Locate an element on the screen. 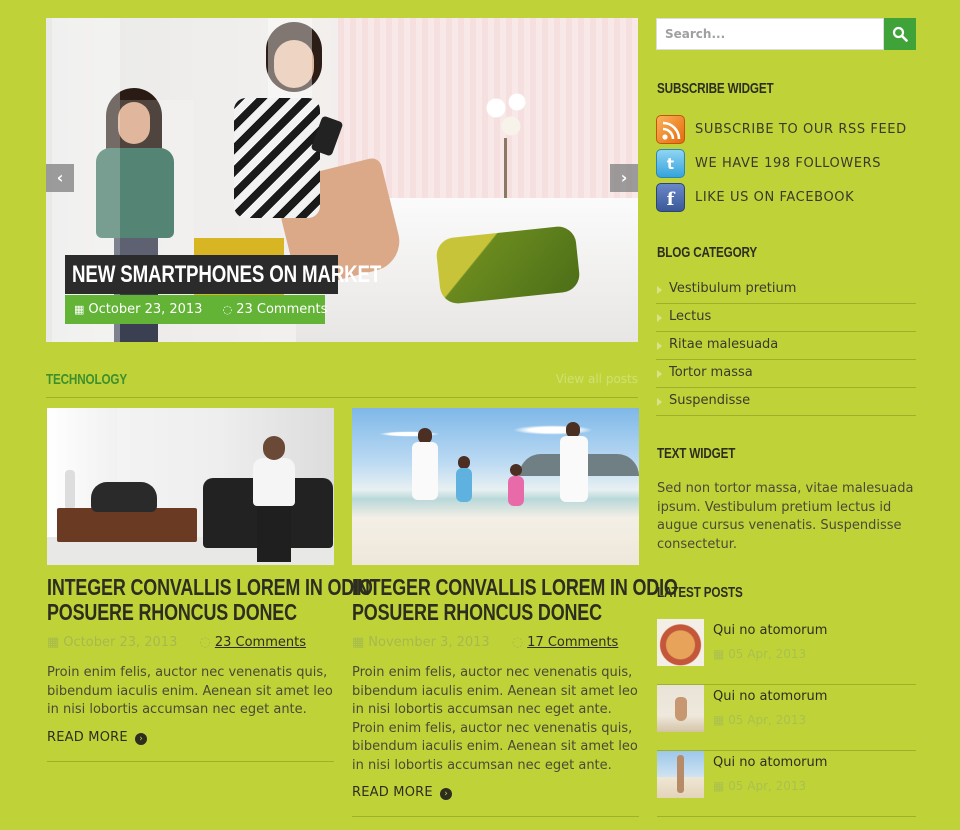  subscribe-rss-label: SUBSCRIBE TO OUR RSS FEED is located at coordinates (801, 129).